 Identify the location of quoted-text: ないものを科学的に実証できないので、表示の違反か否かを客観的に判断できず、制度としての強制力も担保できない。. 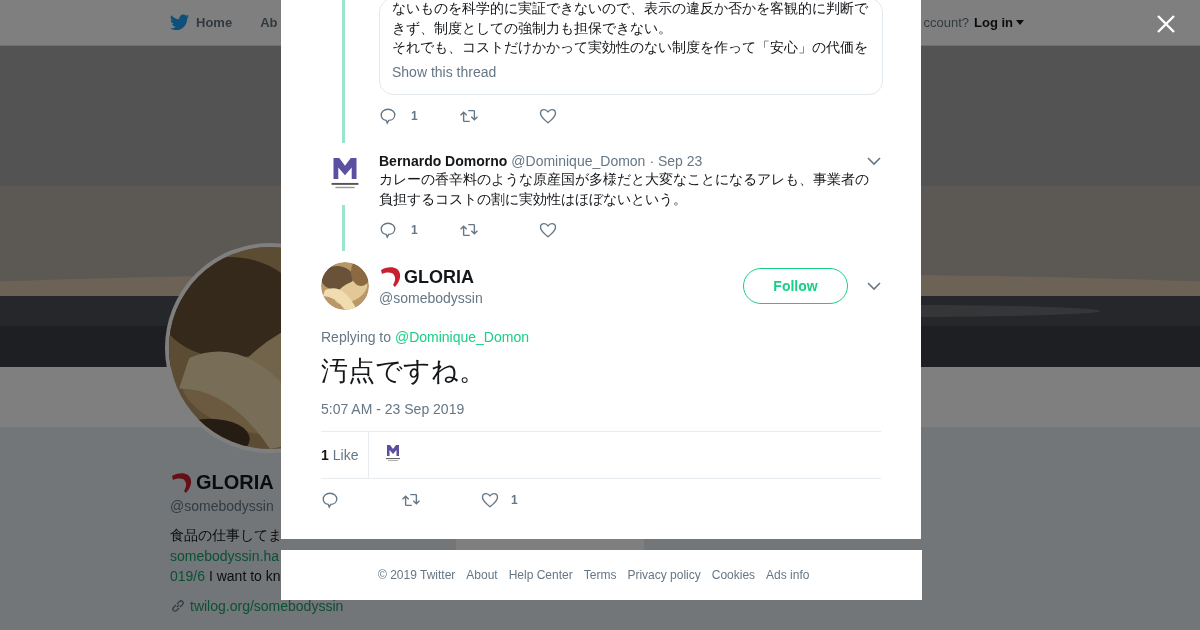
(630, 19).